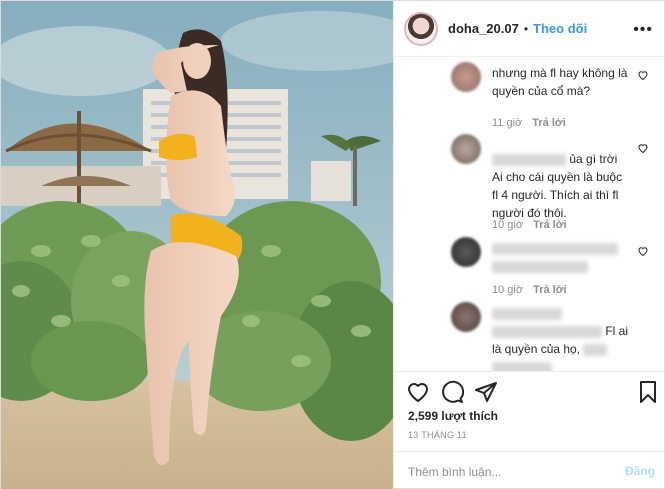 The image size is (665, 489). I want to click on comment-line-text: ủa gì trời, so click(593, 159).